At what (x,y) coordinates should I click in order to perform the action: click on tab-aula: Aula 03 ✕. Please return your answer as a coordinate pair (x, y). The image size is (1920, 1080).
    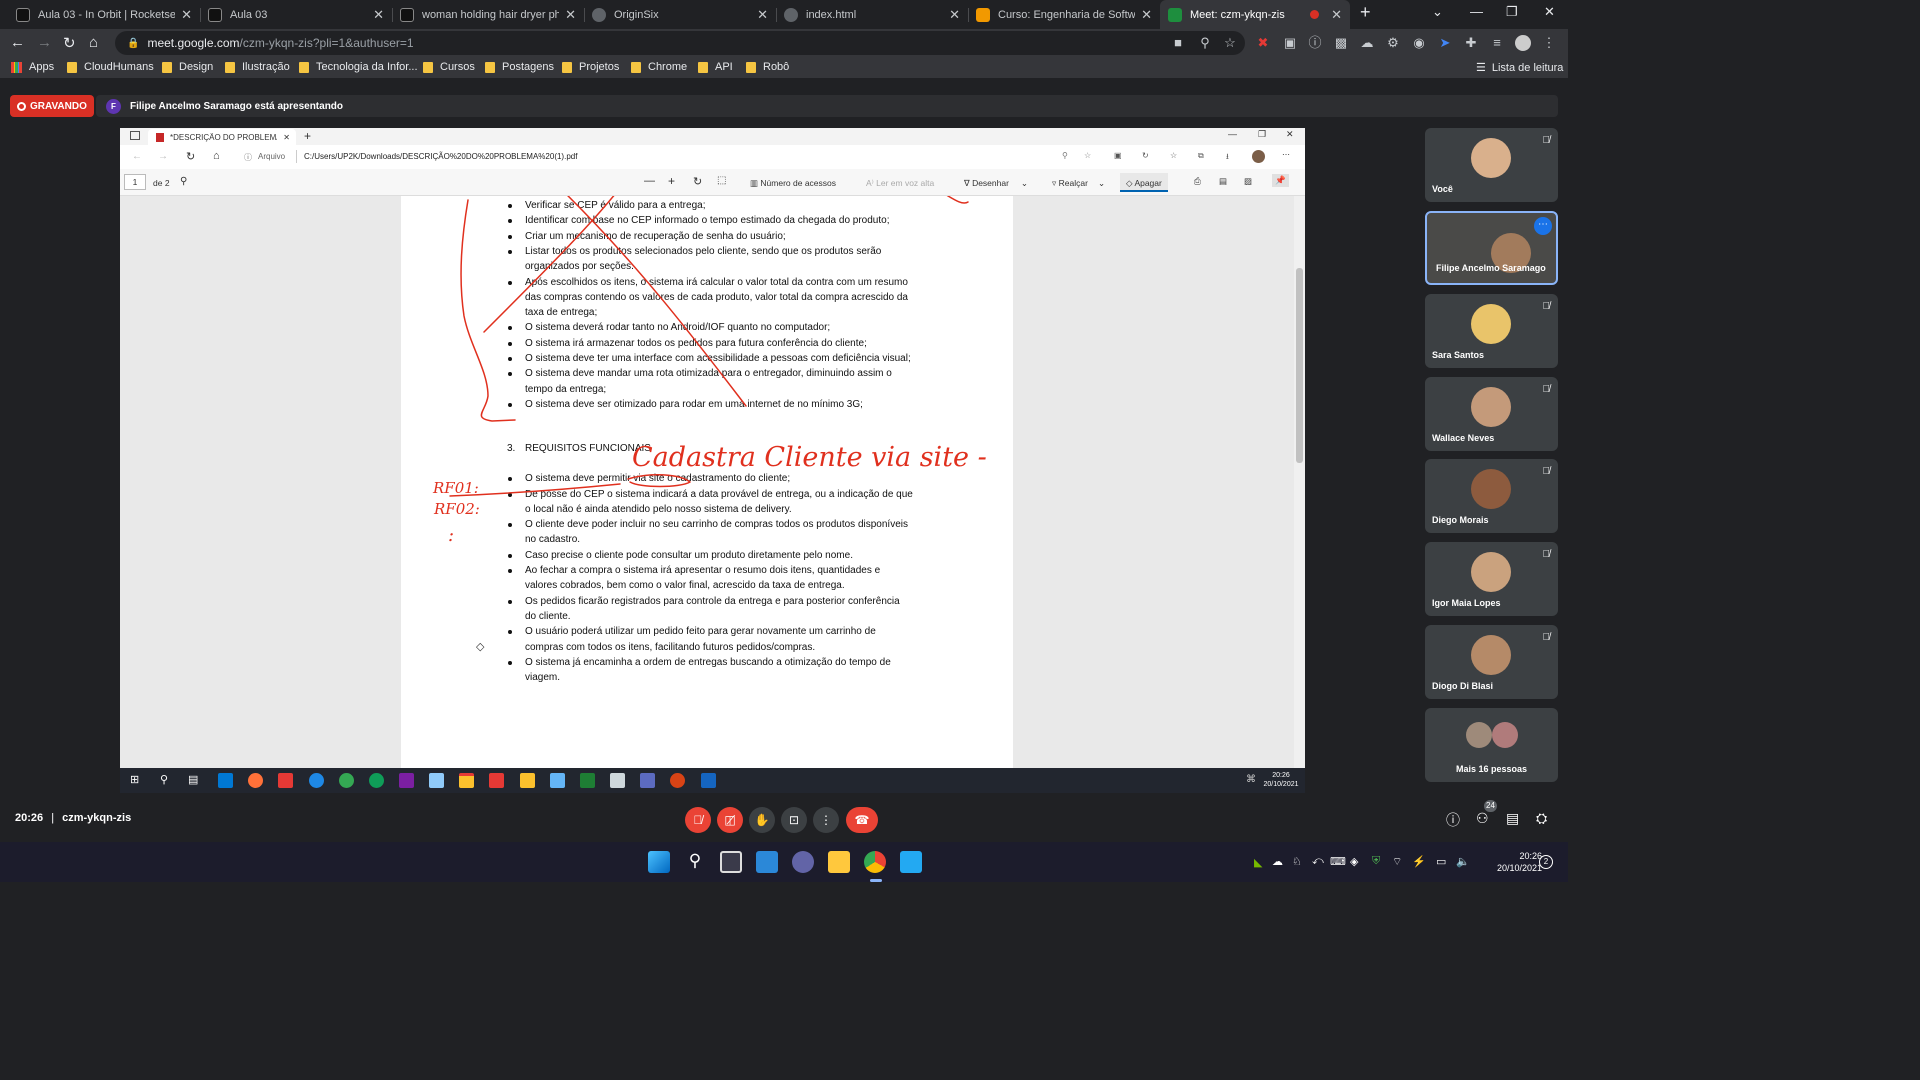
    Looking at the image, I should click on (296, 14).